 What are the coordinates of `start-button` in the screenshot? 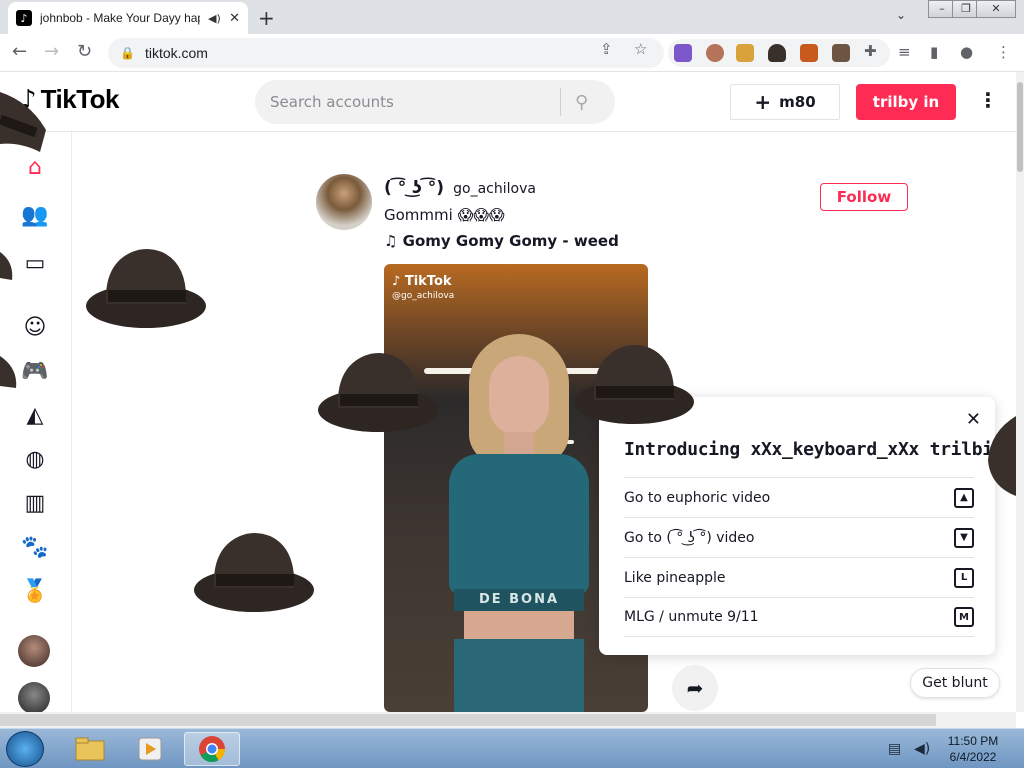 It's located at (25, 749).